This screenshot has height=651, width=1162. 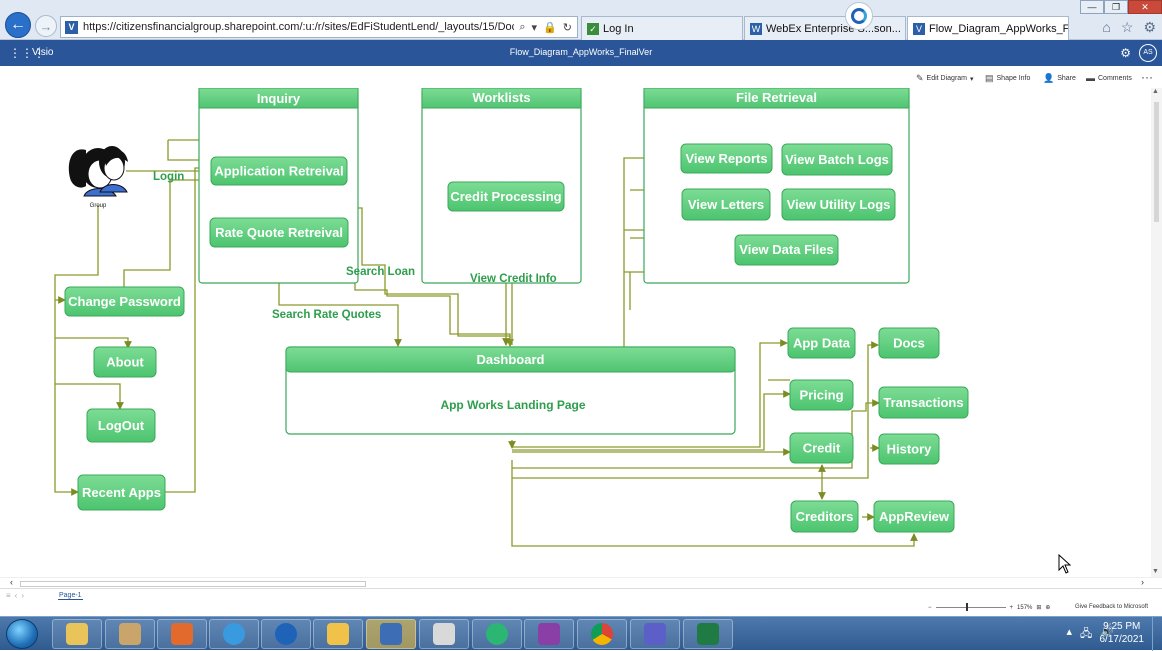 I want to click on zoom-level: 157%, so click(x=1024, y=608).